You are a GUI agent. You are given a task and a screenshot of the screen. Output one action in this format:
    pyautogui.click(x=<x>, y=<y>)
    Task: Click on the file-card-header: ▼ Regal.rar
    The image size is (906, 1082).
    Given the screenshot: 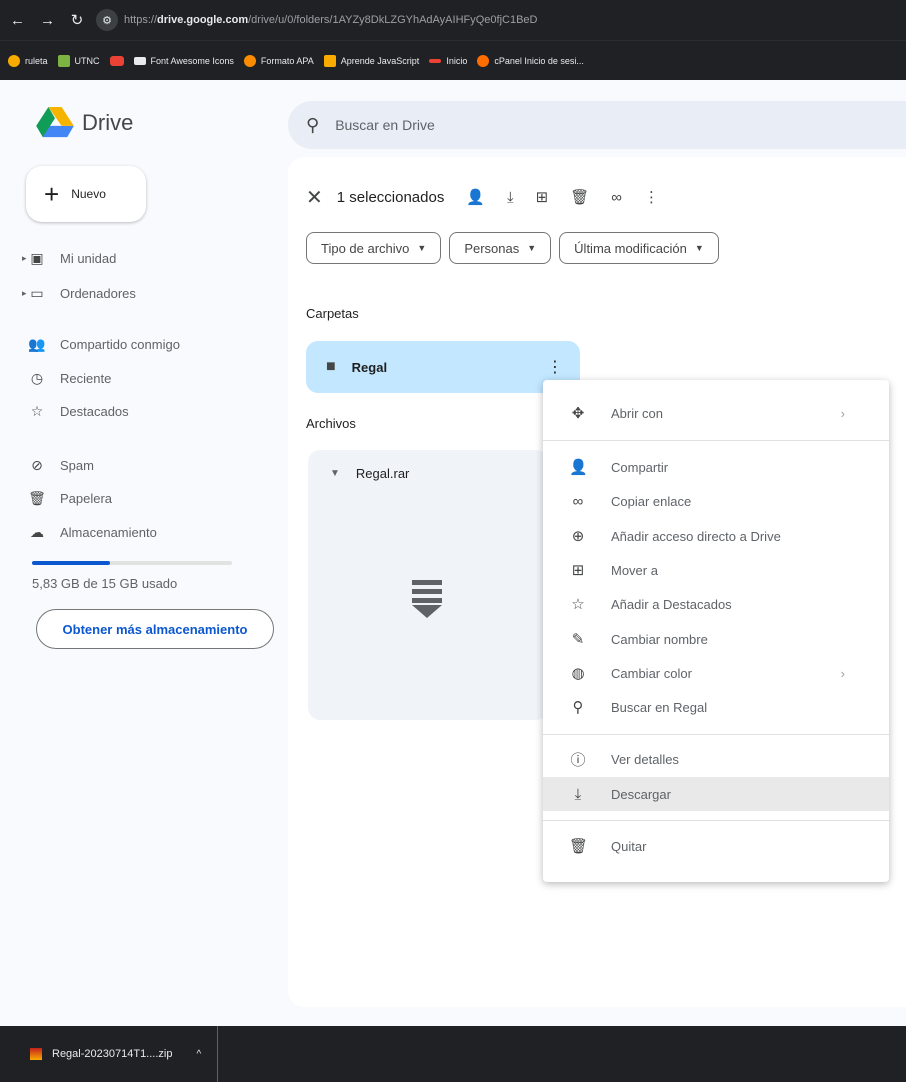 What is the action you would take?
    pyautogui.click(x=369, y=473)
    